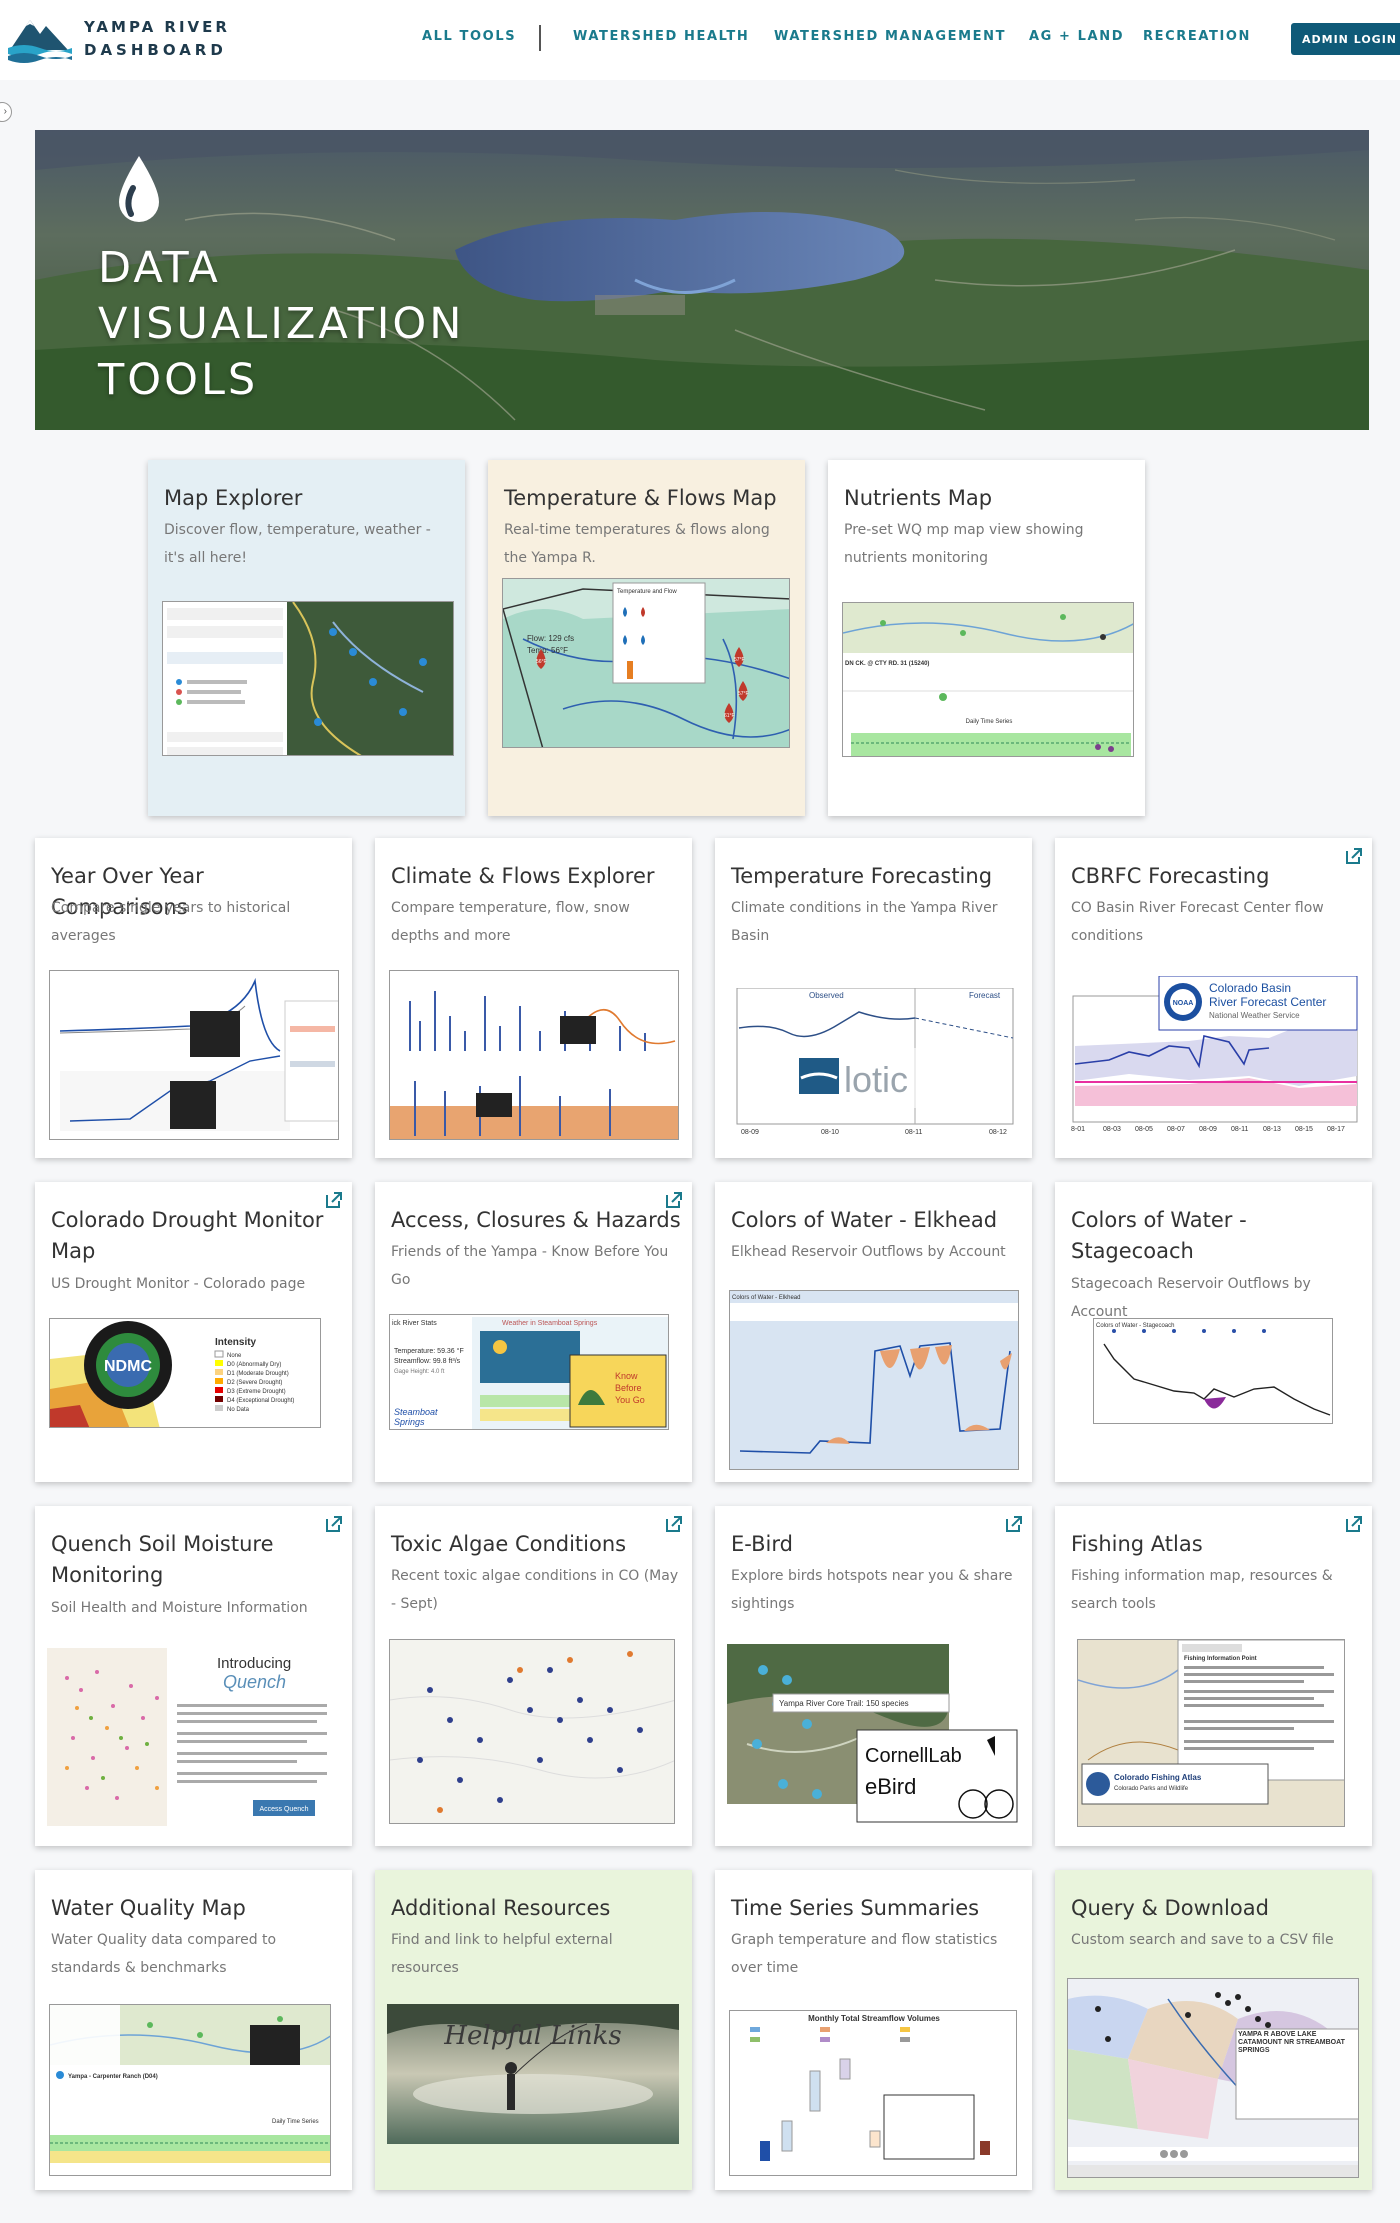 This screenshot has width=1400, height=2223. What do you see at coordinates (998, 1132) in the screenshot?
I see `date-tick: 08-12` at bounding box center [998, 1132].